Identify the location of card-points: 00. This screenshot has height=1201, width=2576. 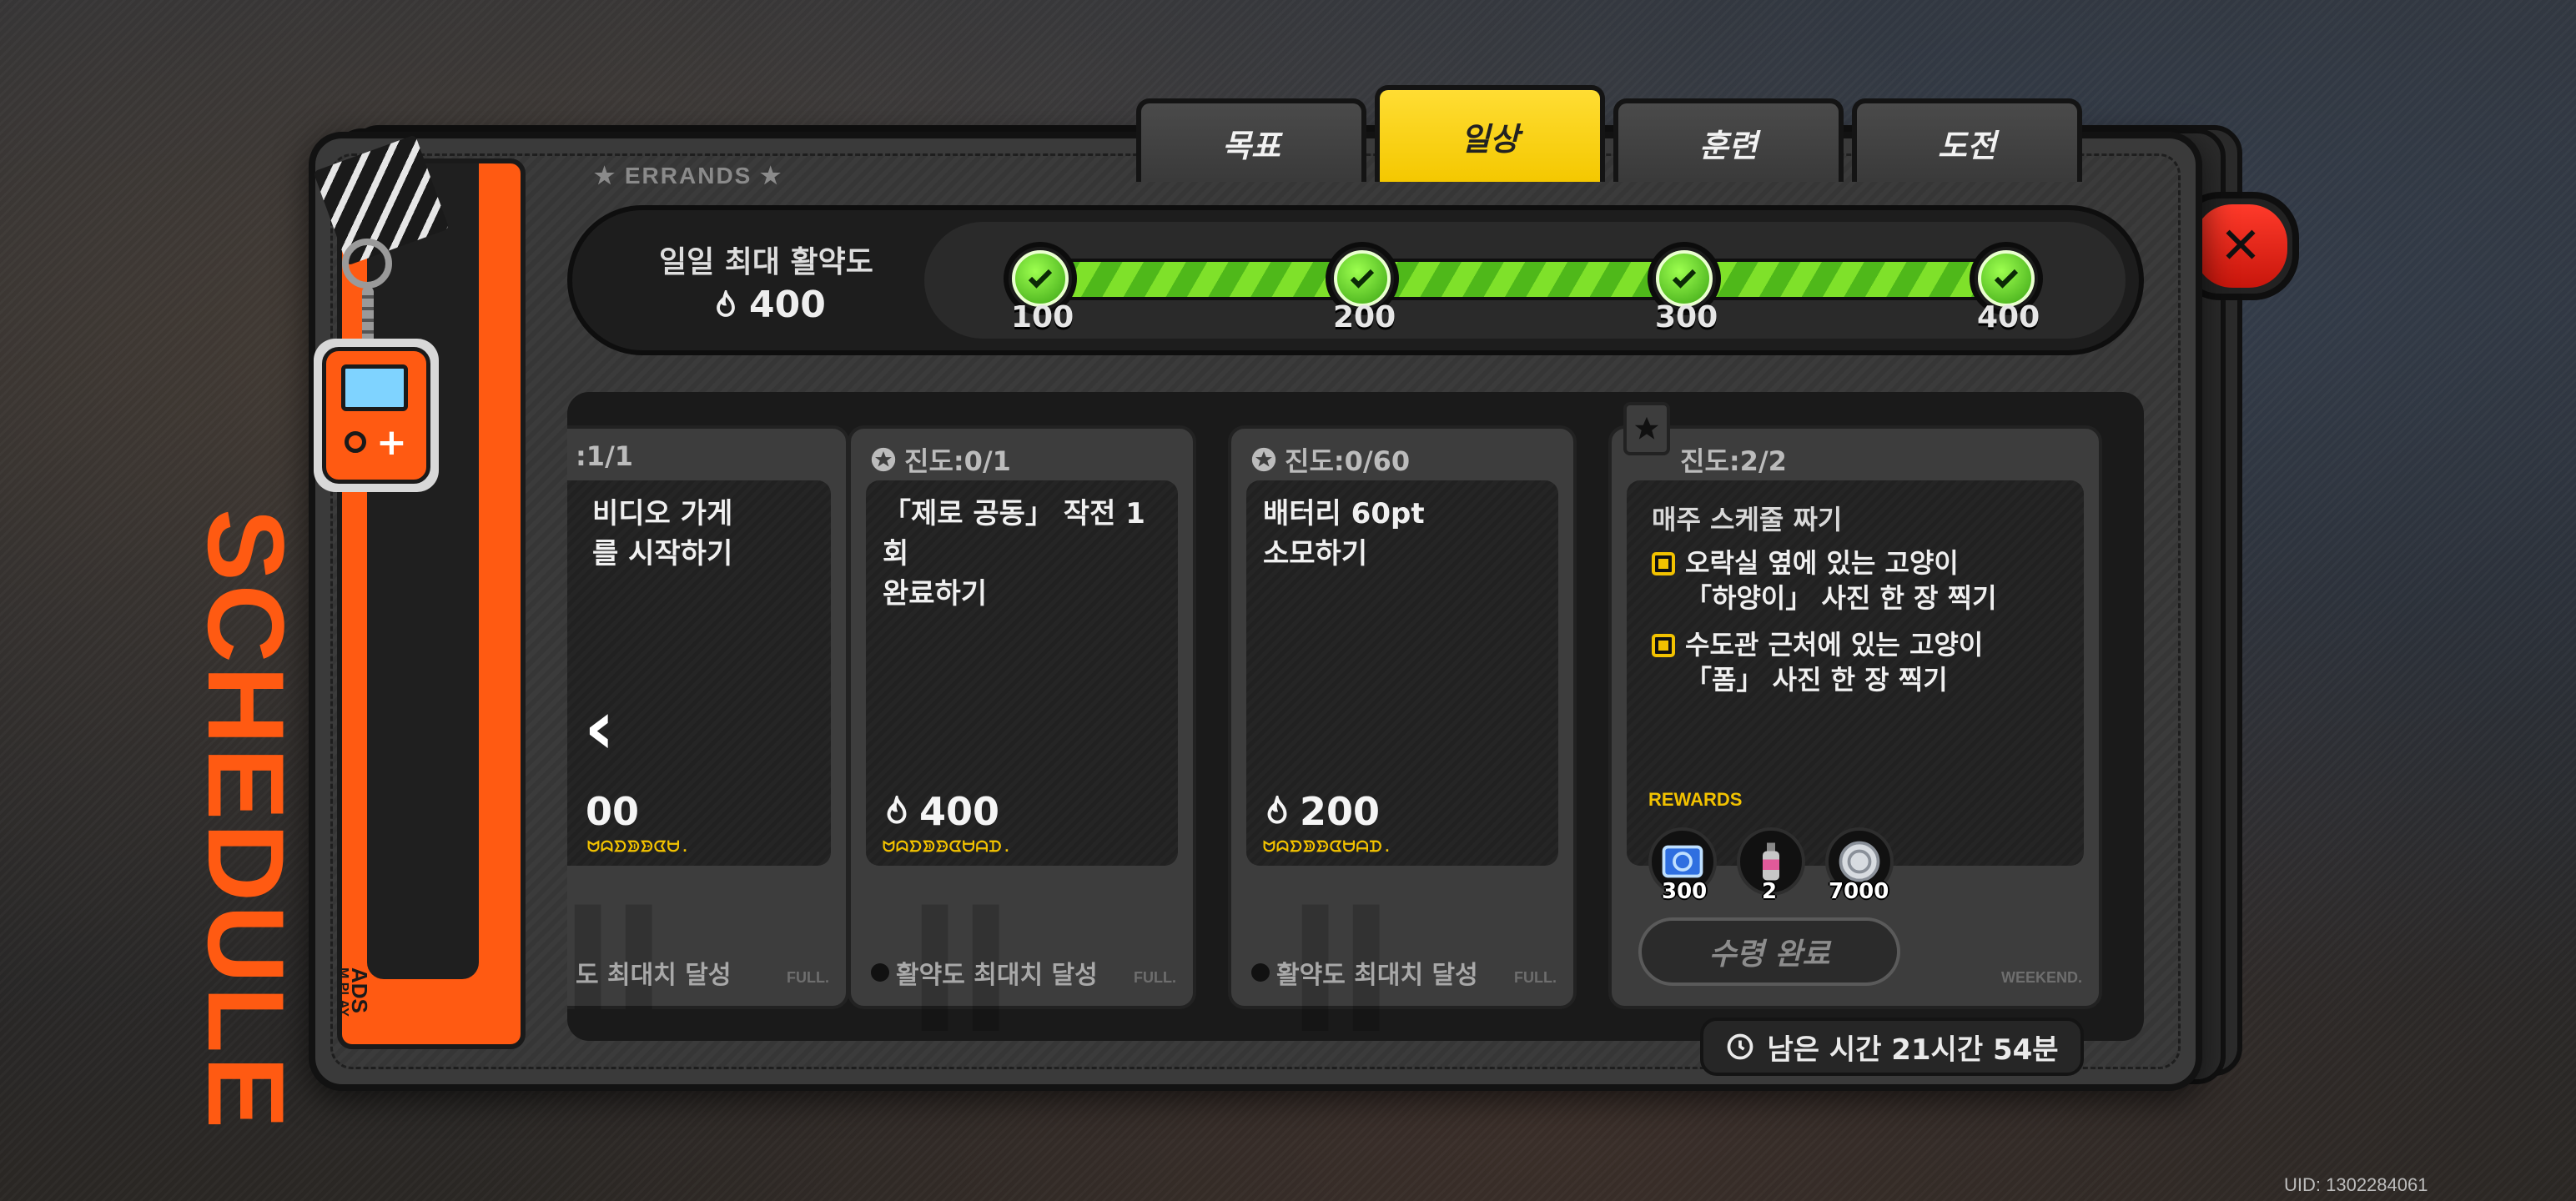
(612, 812).